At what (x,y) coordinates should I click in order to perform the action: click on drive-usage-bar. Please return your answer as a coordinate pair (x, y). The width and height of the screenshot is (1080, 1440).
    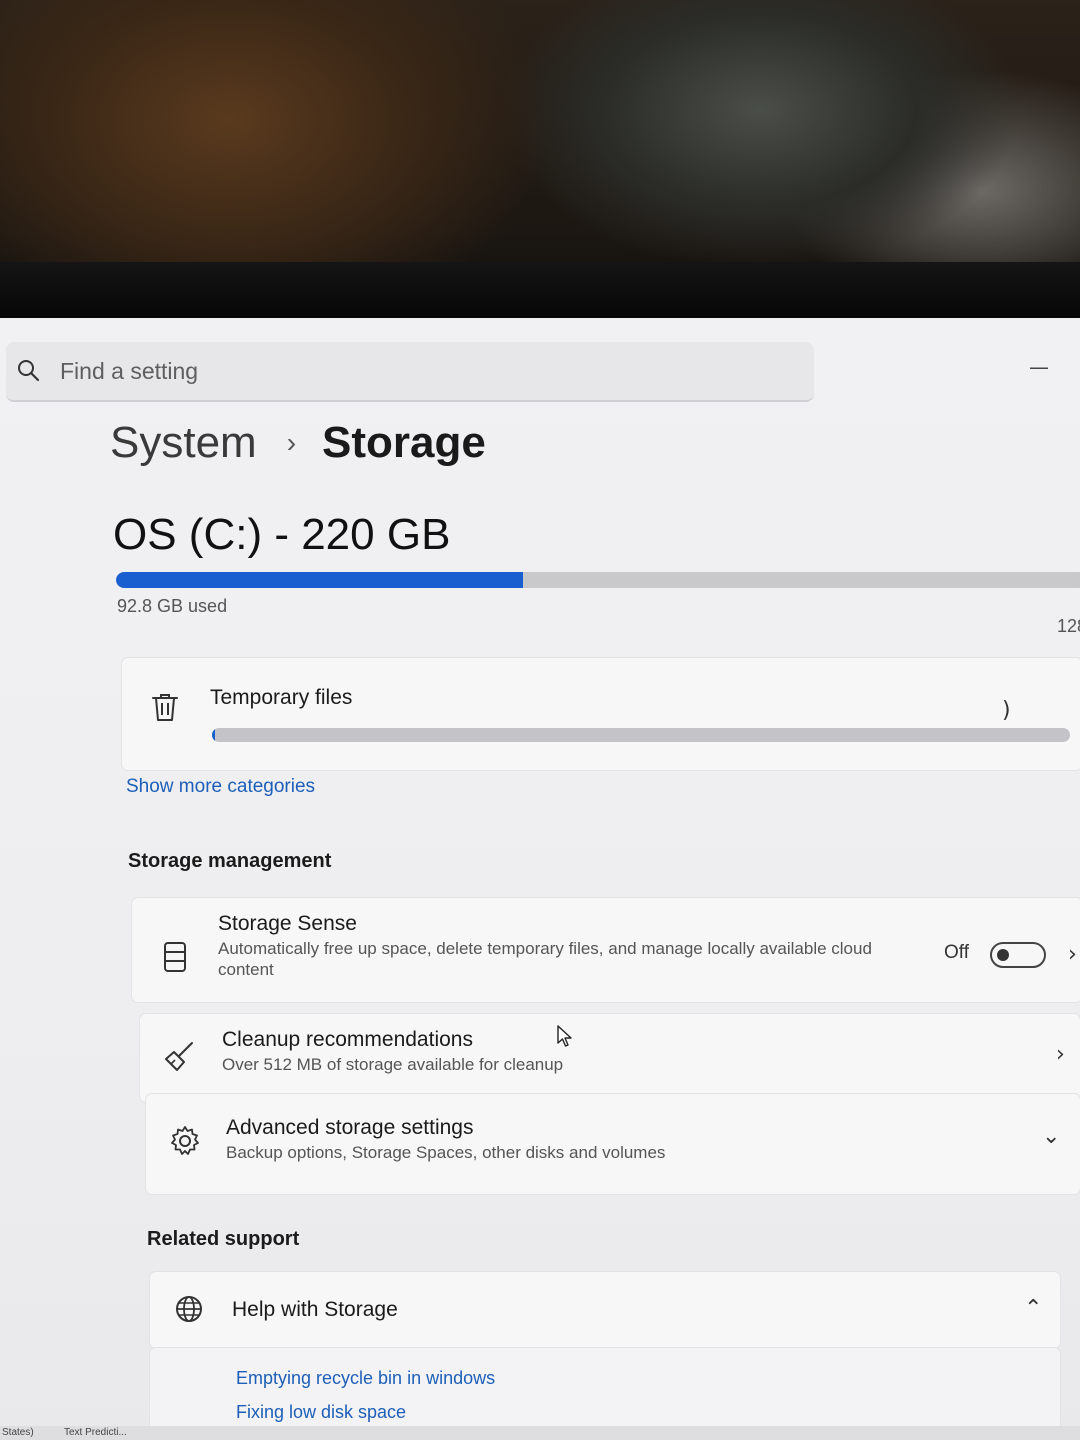
    Looking at the image, I should click on (598, 580).